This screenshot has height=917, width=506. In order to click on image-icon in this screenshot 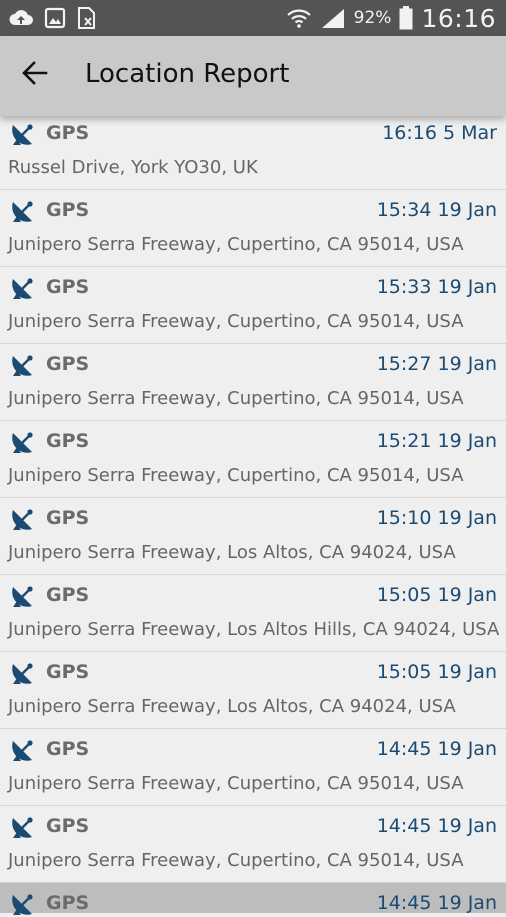, I will do `click(55, 18)`.